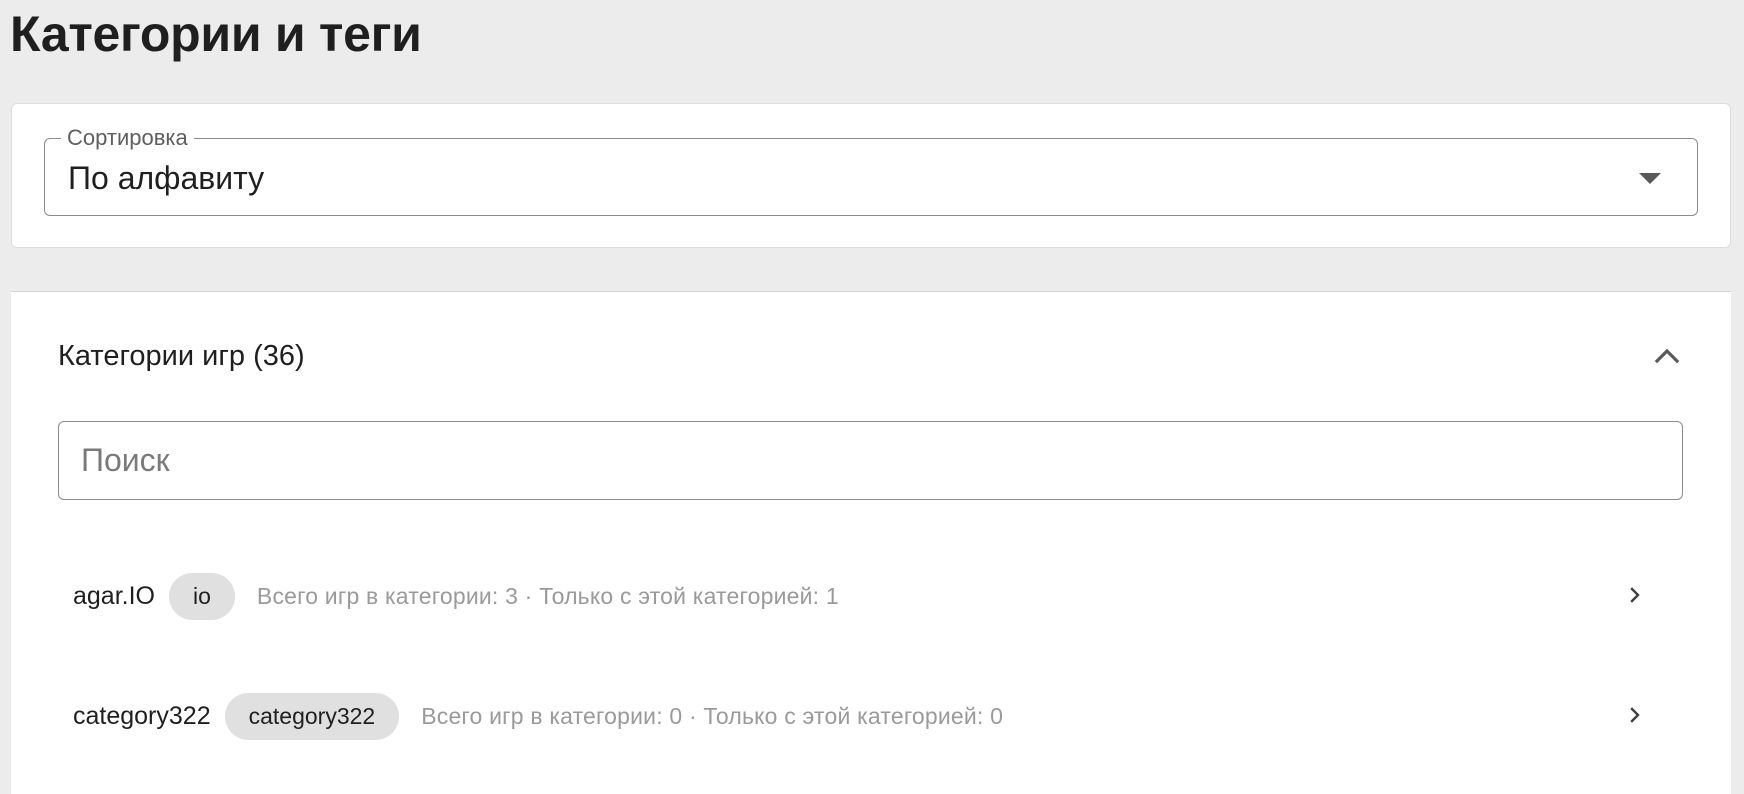 Image resolution: width=1744 pixels, height=794 pixels. What do you see at coordinates (870, 460) in the screenshot?
I see `category-search-input` at bounding box center [870, 460].